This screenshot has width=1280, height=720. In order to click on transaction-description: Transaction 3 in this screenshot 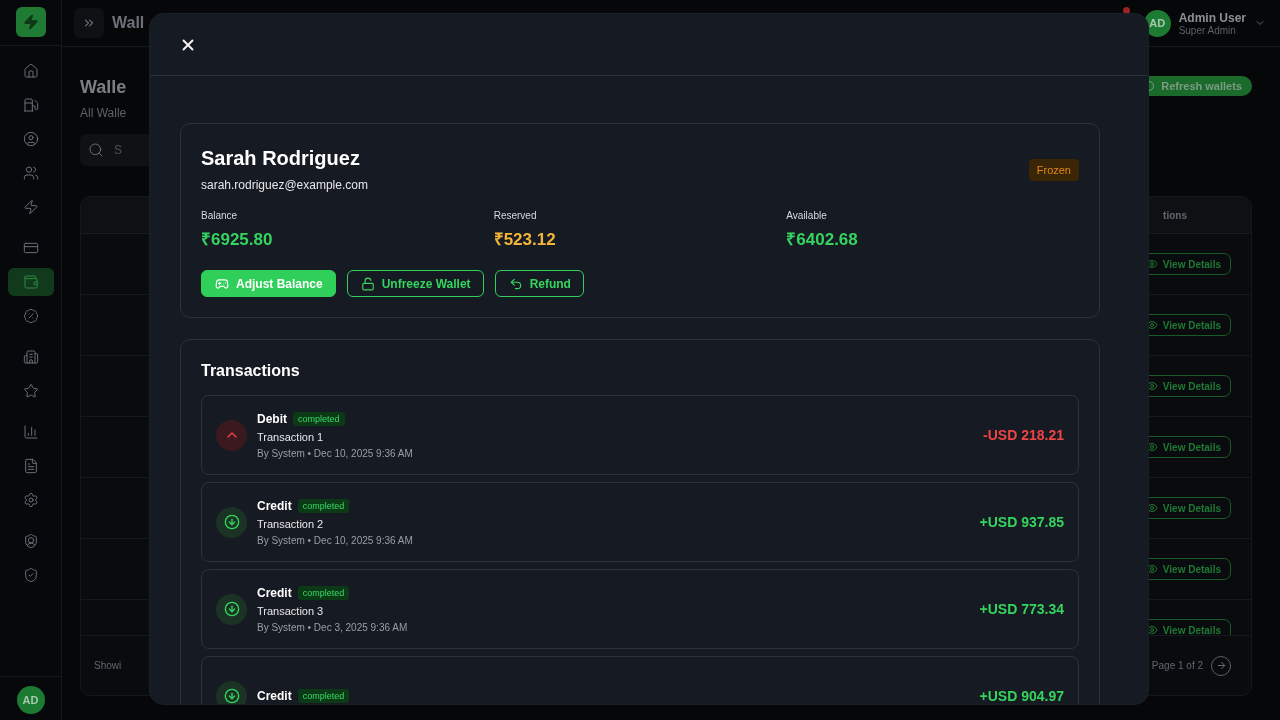, I will do `click(291, 610)`.